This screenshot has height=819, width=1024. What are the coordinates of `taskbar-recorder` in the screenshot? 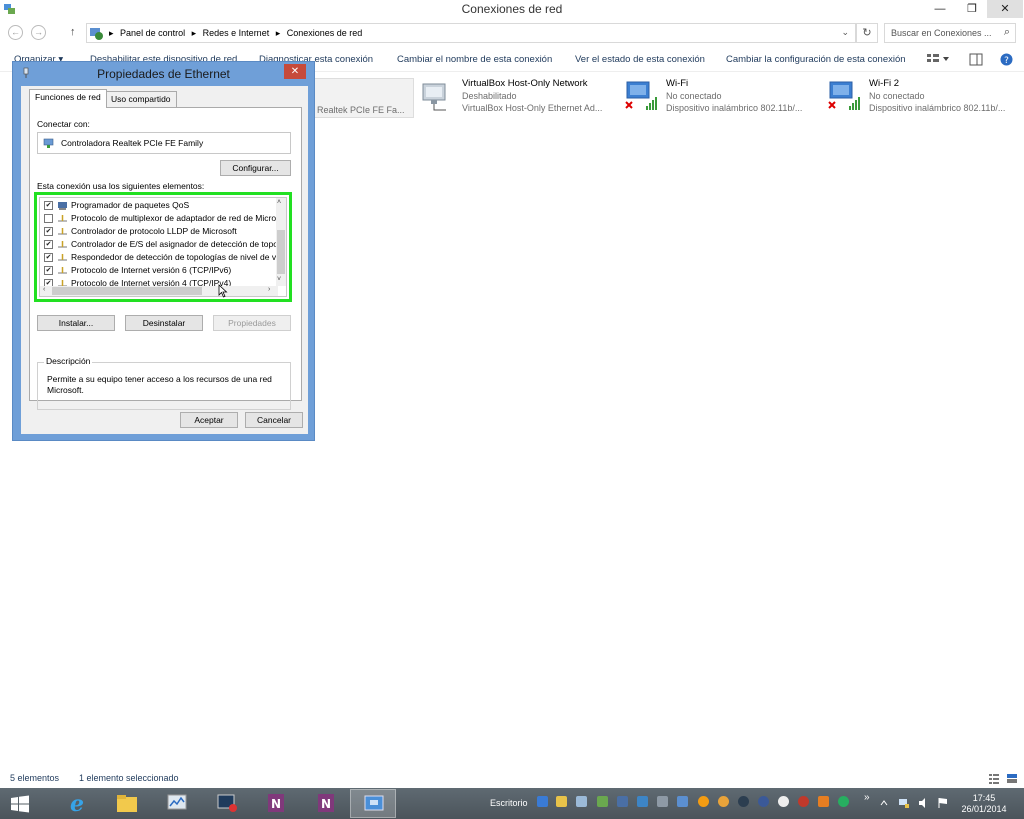 It's located at (227, 803).